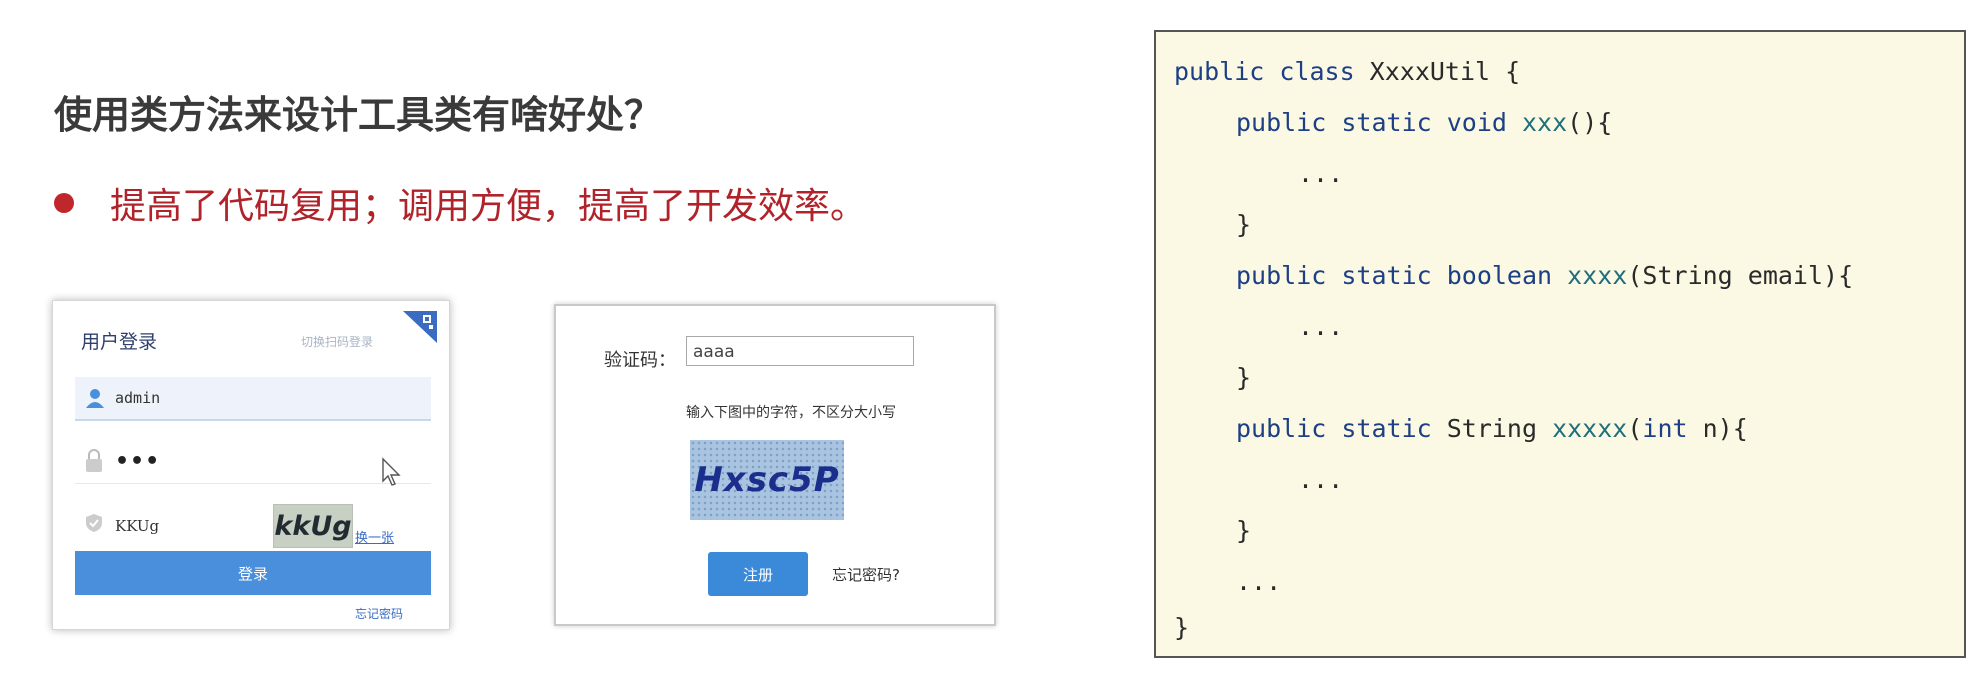 The image size is (1972, 690). Describe the element at coordinates (94, 460) in the screenshot. I see `lock-icon` at that location.